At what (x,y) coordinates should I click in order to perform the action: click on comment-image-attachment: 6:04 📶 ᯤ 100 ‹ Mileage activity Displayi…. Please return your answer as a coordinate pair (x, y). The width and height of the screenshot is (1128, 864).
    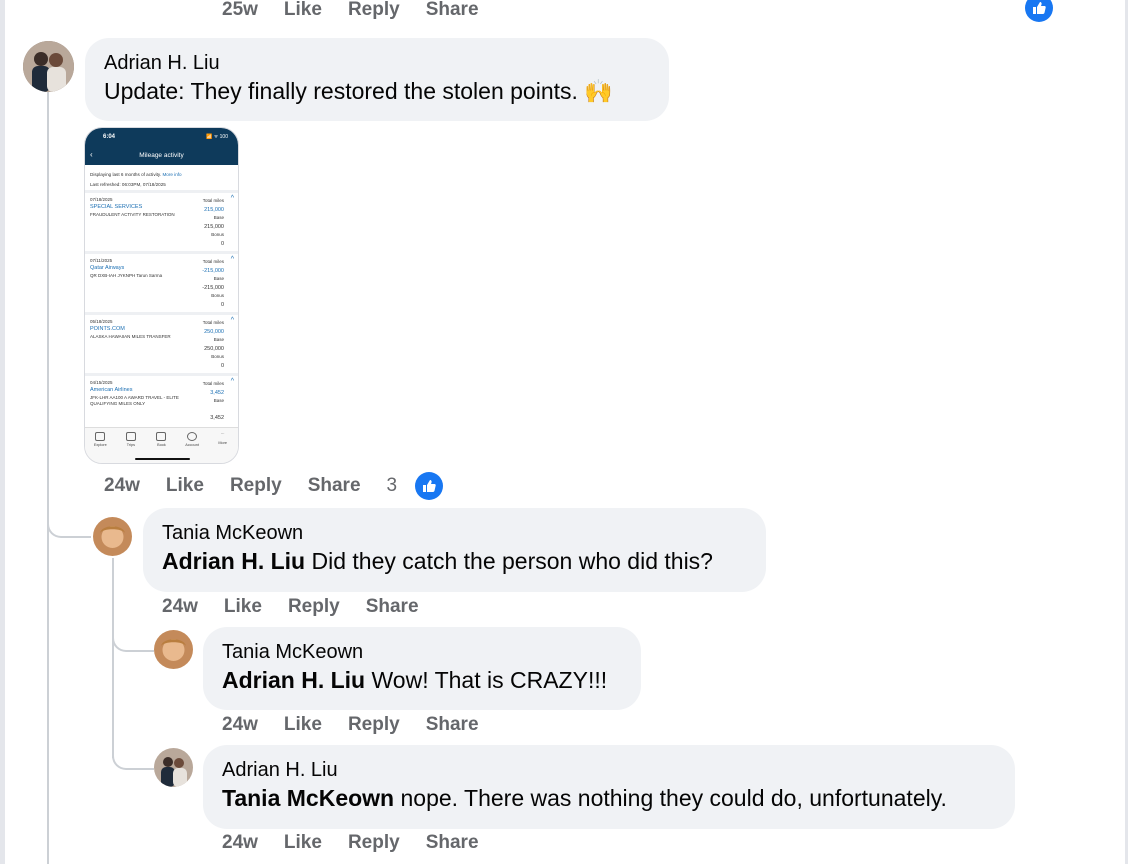
    Looking at the image, I should click on (161, 295).